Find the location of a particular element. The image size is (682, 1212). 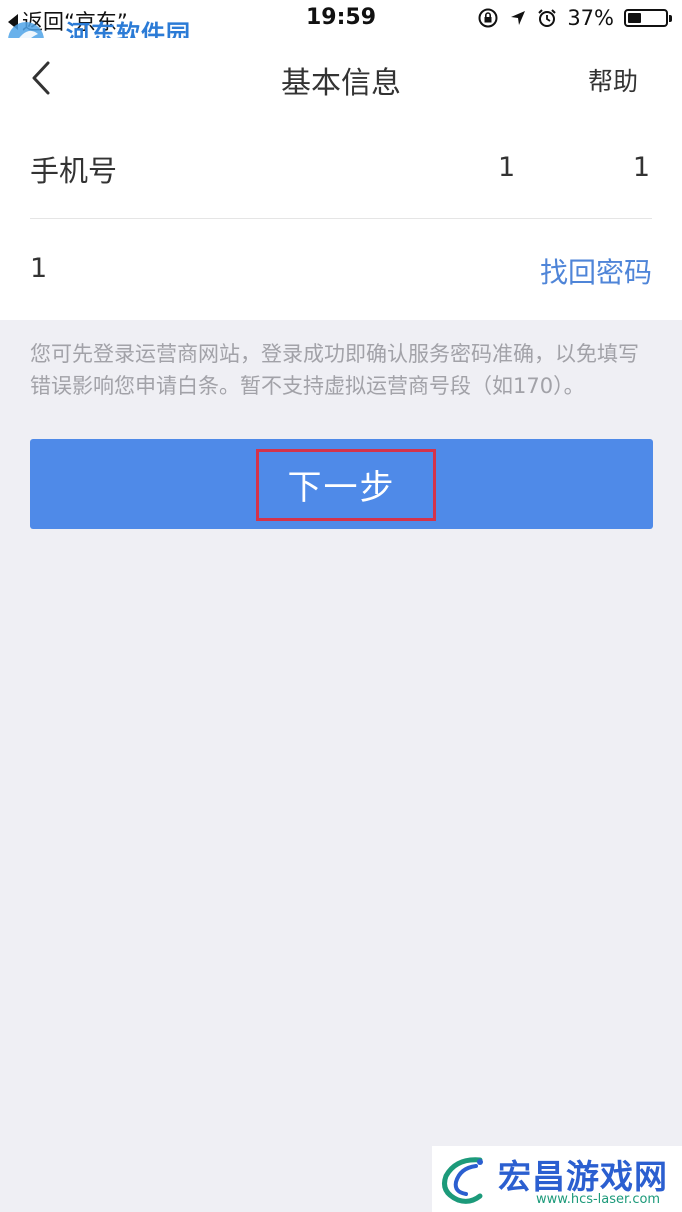

battery-percent: 37% is located at coordinates (590, 18).